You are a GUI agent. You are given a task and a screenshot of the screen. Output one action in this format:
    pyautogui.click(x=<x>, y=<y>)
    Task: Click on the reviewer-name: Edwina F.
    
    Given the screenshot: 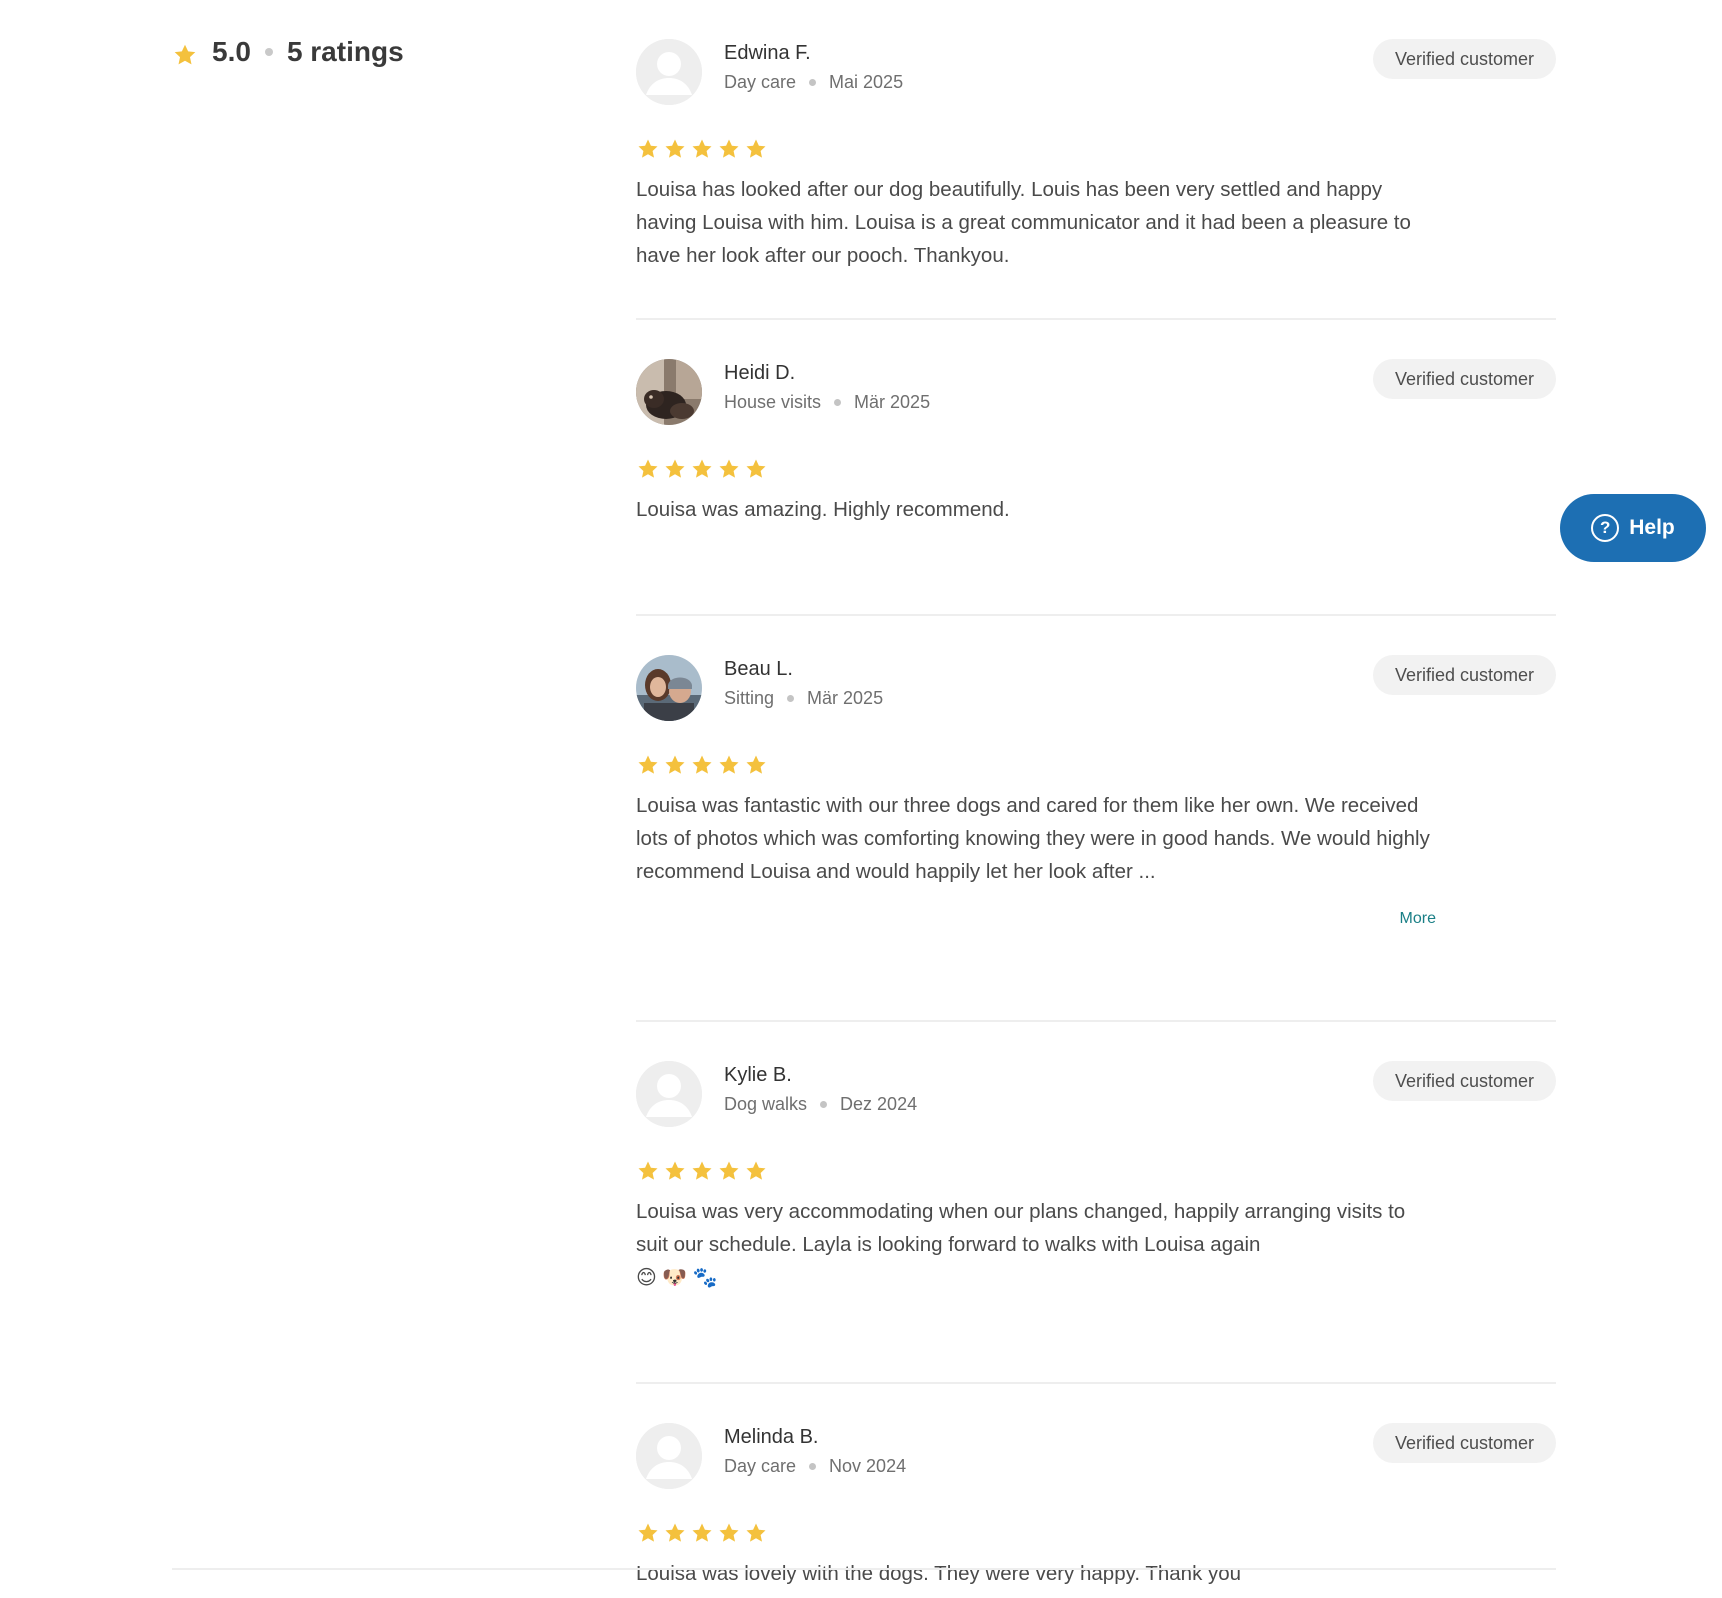 What is the action you would take?
    pyautogui.click(x=767, y=53)
    